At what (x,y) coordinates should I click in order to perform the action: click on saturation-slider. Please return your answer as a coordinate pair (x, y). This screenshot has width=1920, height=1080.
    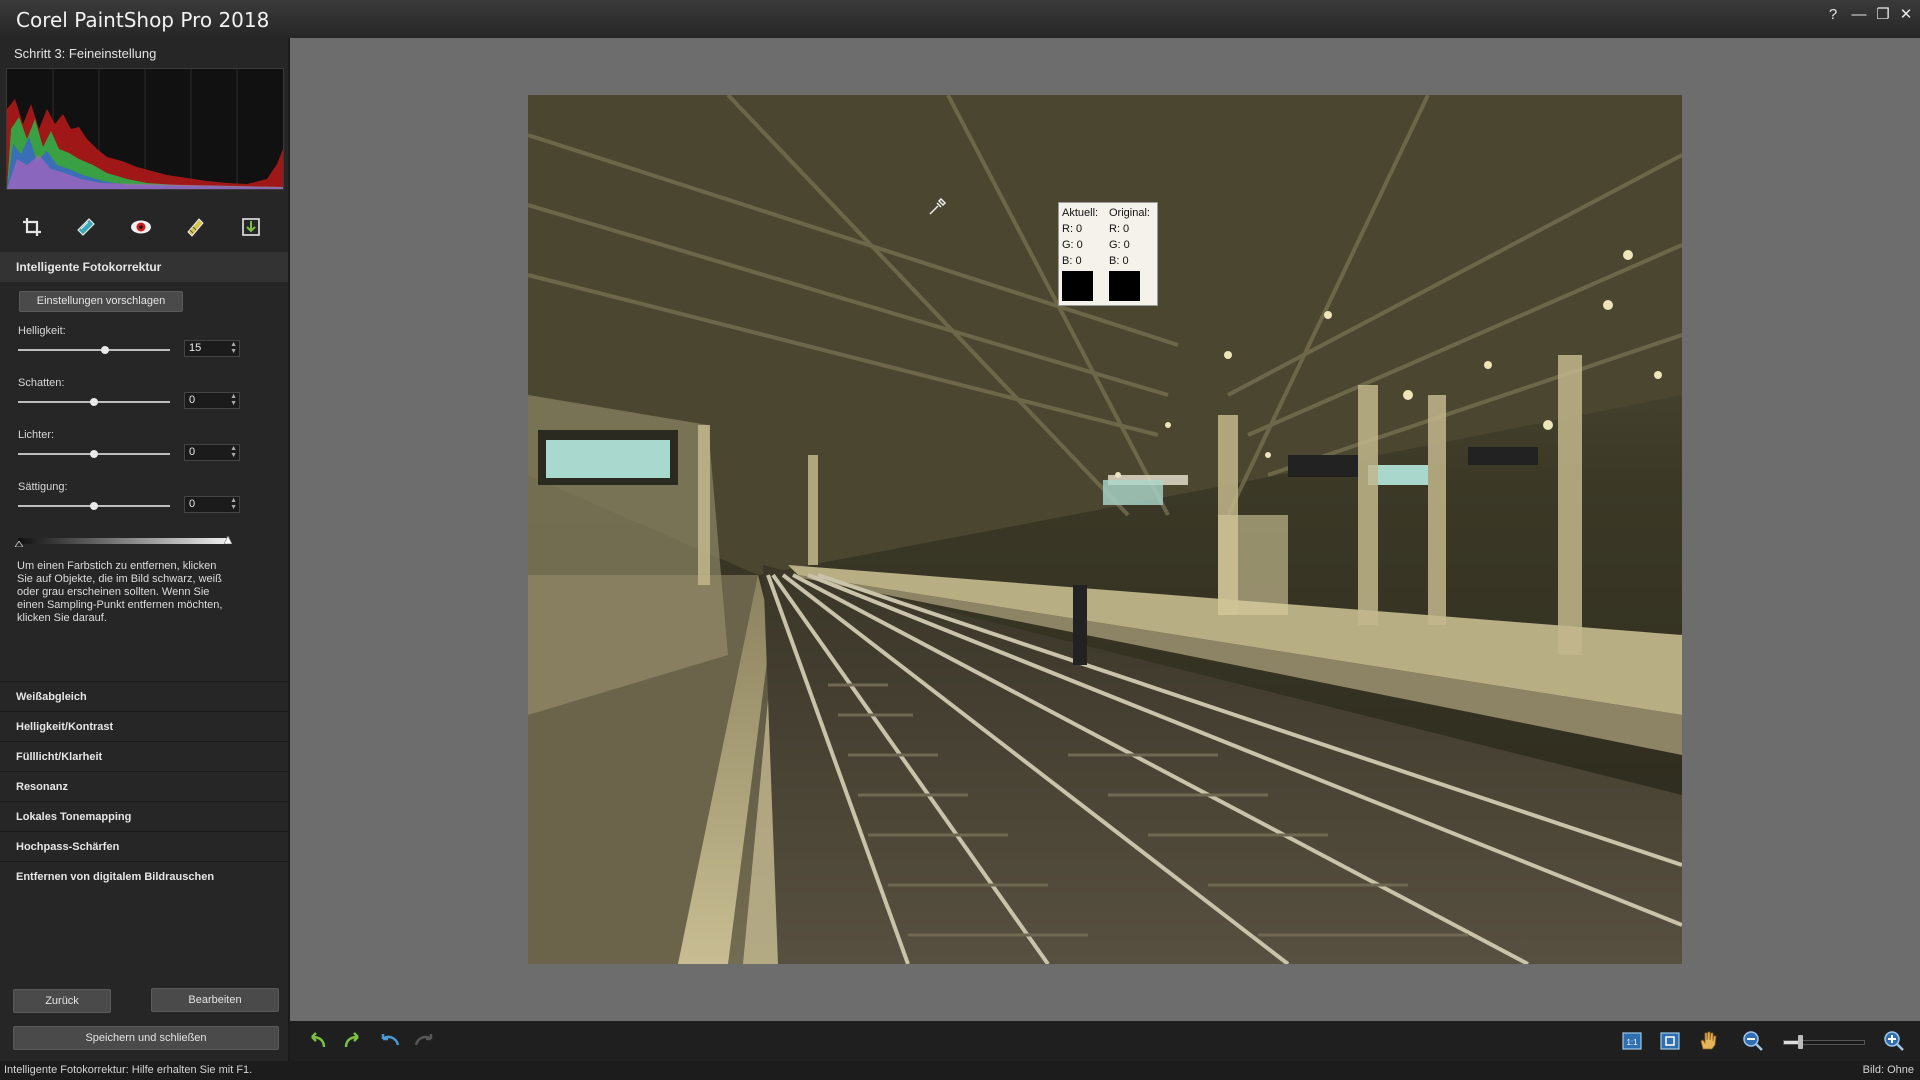
    Looking at the image, I should click on (94, 506).